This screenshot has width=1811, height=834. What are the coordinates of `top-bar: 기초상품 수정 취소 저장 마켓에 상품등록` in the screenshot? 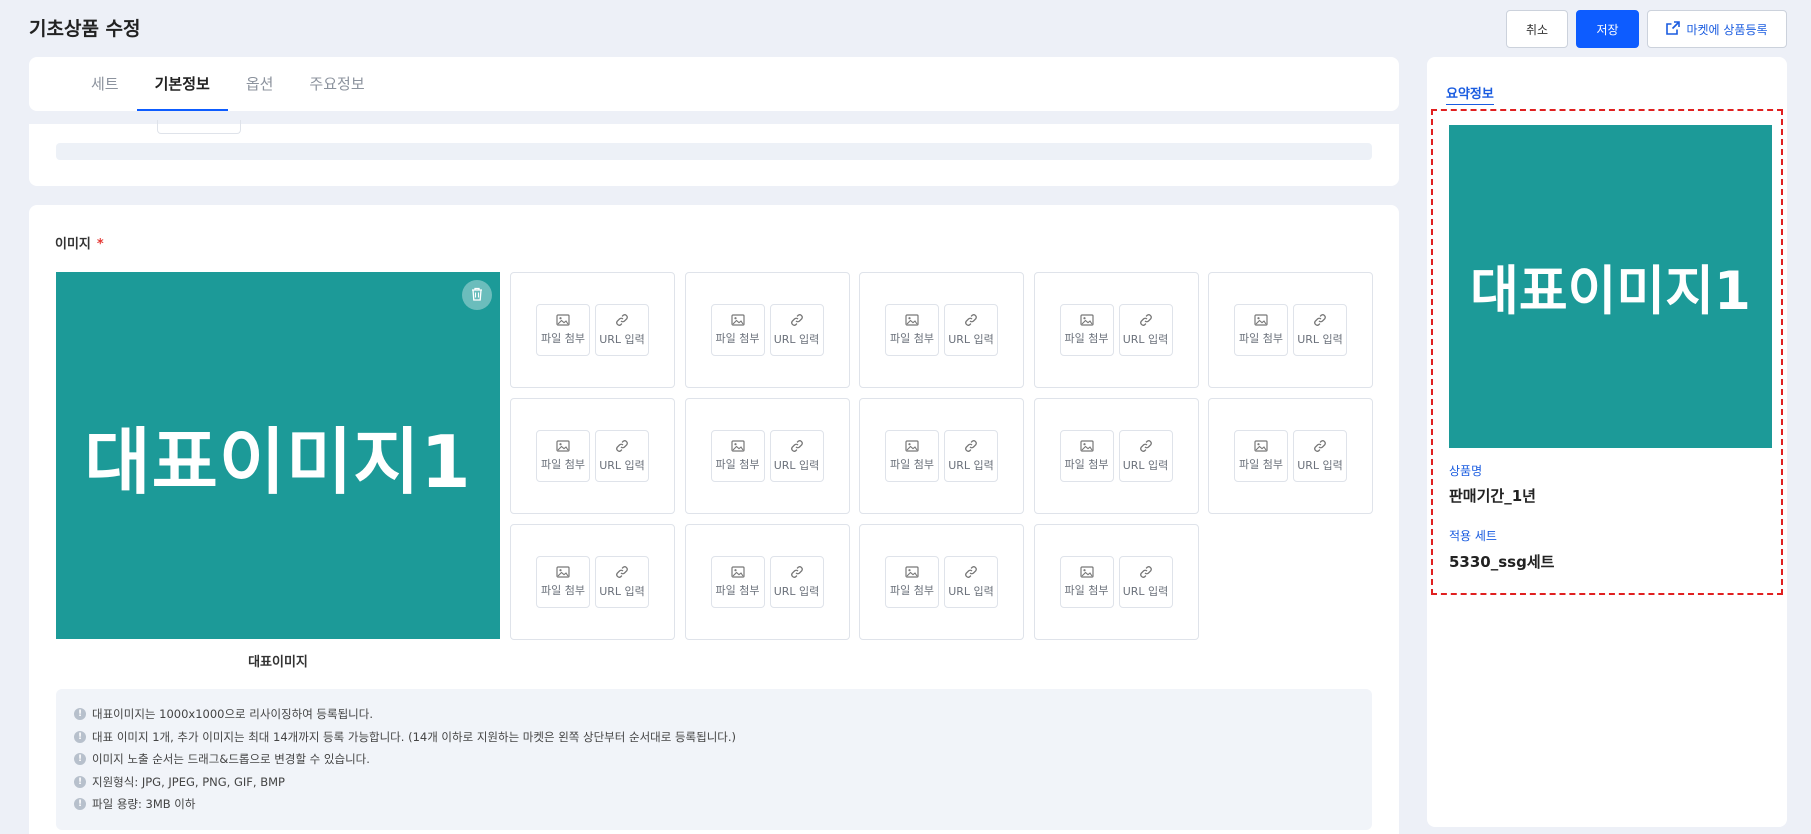 It's located at (905, 28).